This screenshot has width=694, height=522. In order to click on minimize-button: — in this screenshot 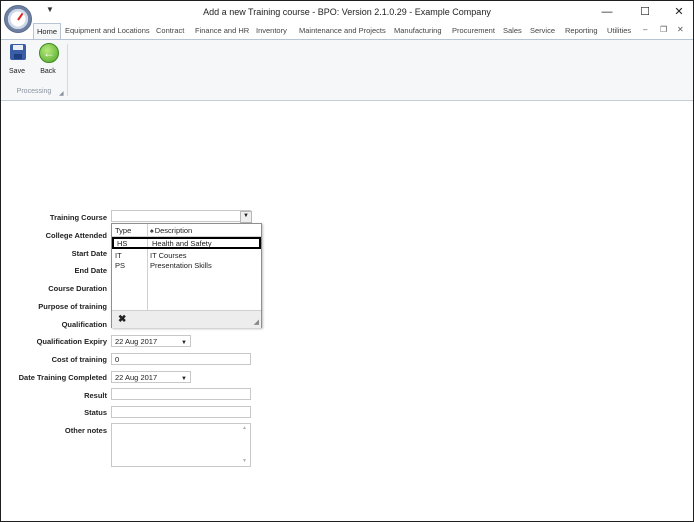, I will do `click(607, 12)`.